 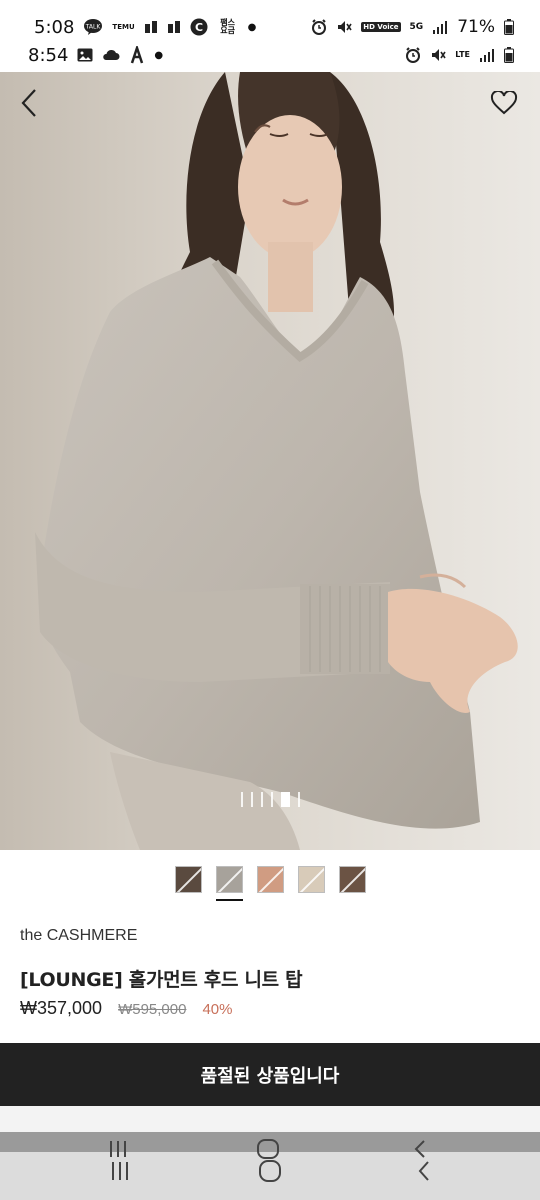 I want to click on svg-text: TALK, so click(x=93, y=27).